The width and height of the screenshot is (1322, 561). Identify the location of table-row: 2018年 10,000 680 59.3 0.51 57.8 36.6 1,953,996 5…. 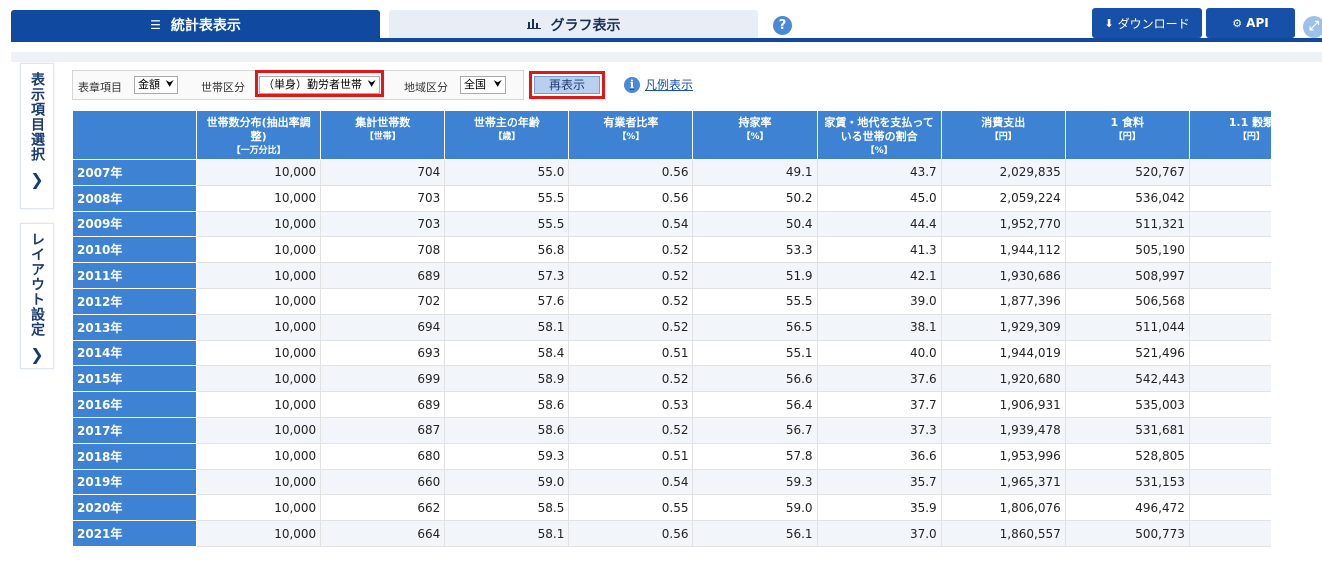
(671, 456).